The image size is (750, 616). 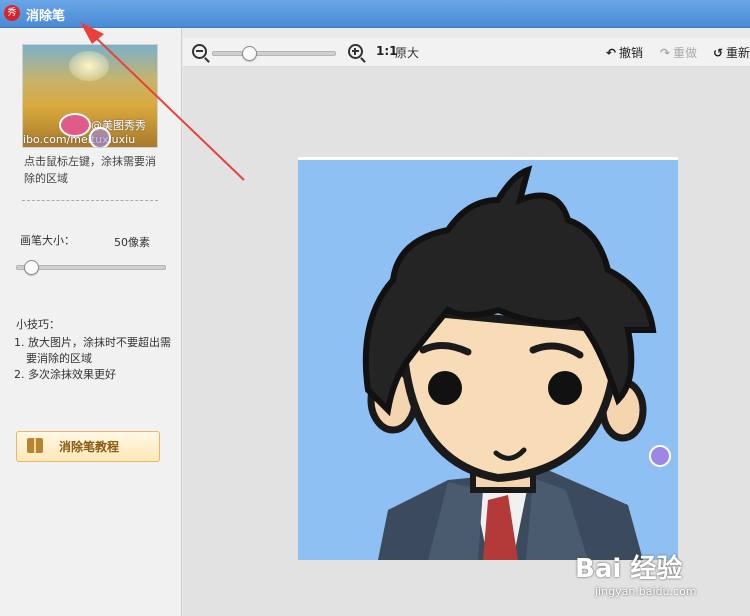 I want to click on tips-list: 1. 放大图片，涂抹时不要超出需要消除的区域 2. 多次涂抹效果更好, so click(x=94, y=359).